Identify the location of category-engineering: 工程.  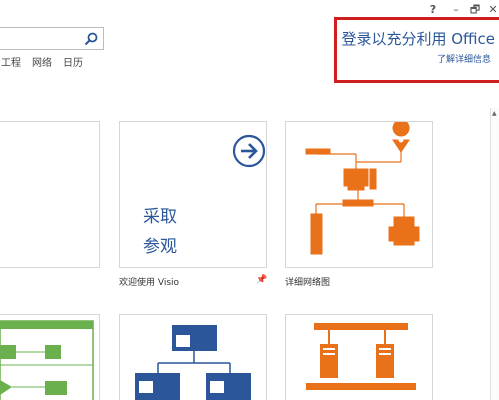
(11, 61).